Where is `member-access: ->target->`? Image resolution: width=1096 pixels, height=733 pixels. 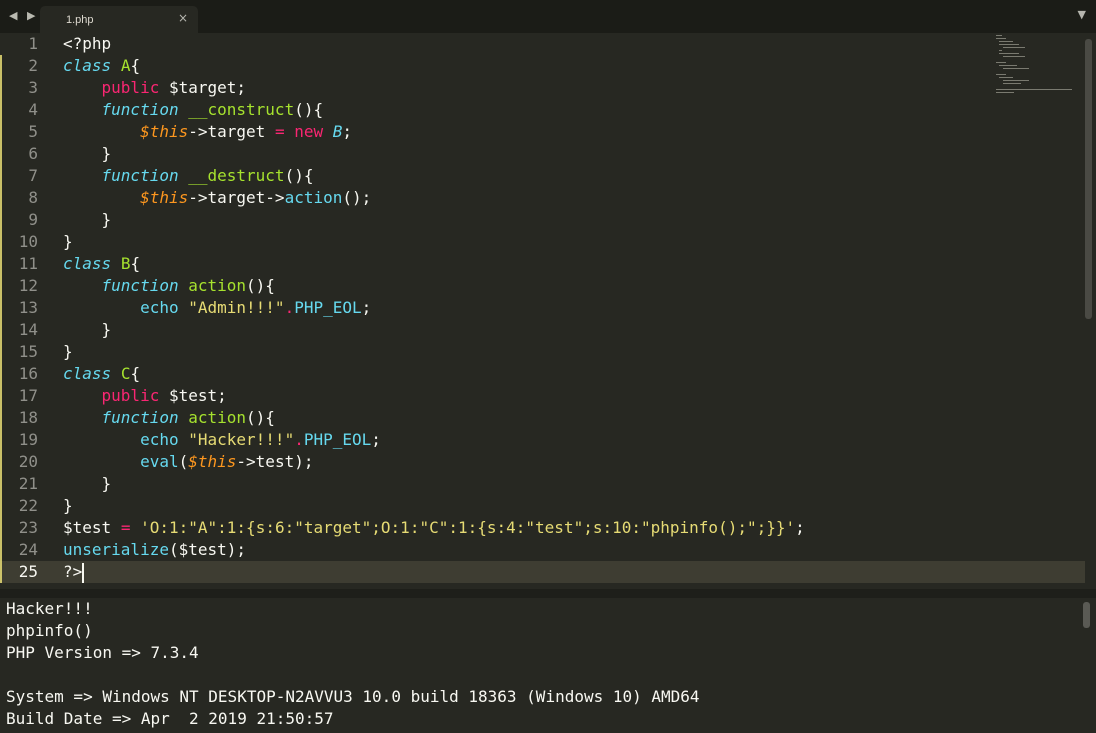 member-access: ->target-> is located at coordinates (236, 197).